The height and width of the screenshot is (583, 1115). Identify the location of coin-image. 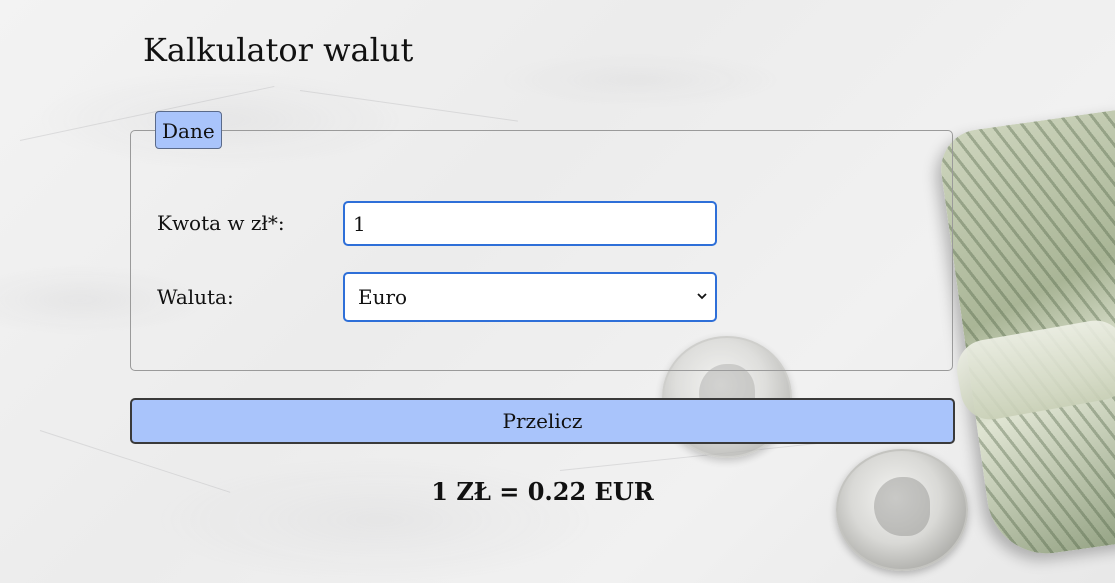
(902, 510).